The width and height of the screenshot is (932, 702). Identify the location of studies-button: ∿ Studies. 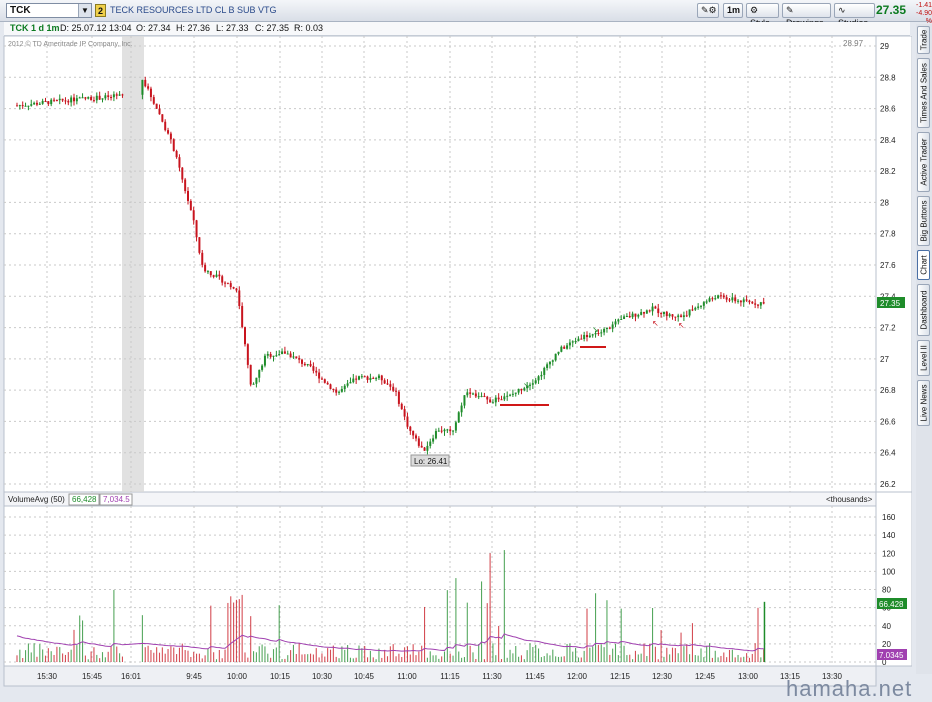
(854, 15).